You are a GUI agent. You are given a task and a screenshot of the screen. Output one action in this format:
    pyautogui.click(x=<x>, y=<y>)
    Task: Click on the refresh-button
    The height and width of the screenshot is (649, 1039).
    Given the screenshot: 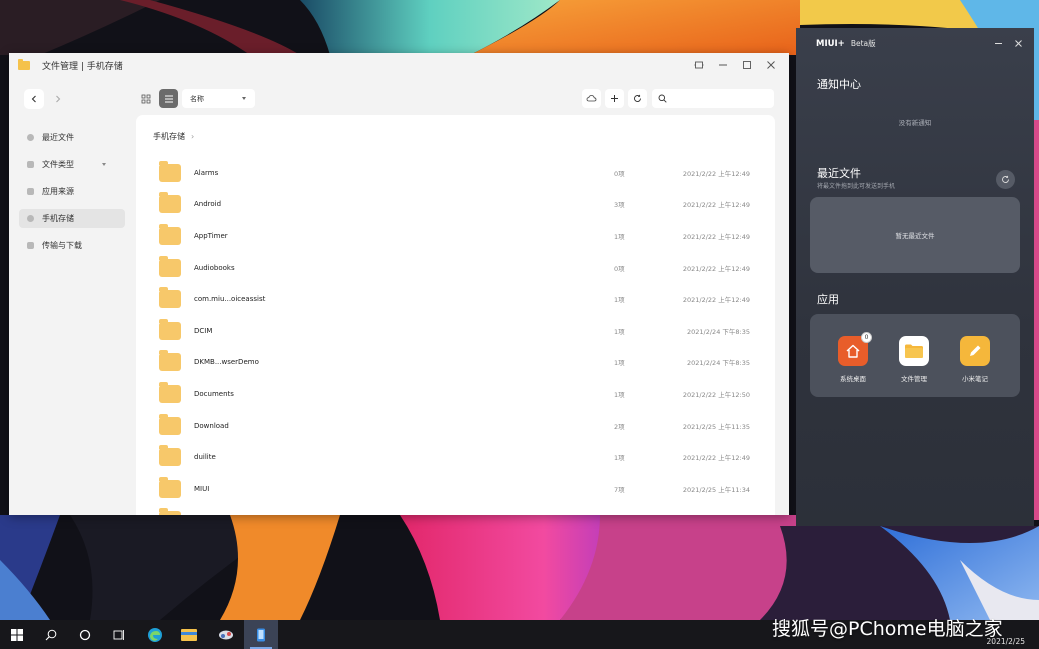 What is the action you would take?
    pyautogui.click(x=637, y=98)
    